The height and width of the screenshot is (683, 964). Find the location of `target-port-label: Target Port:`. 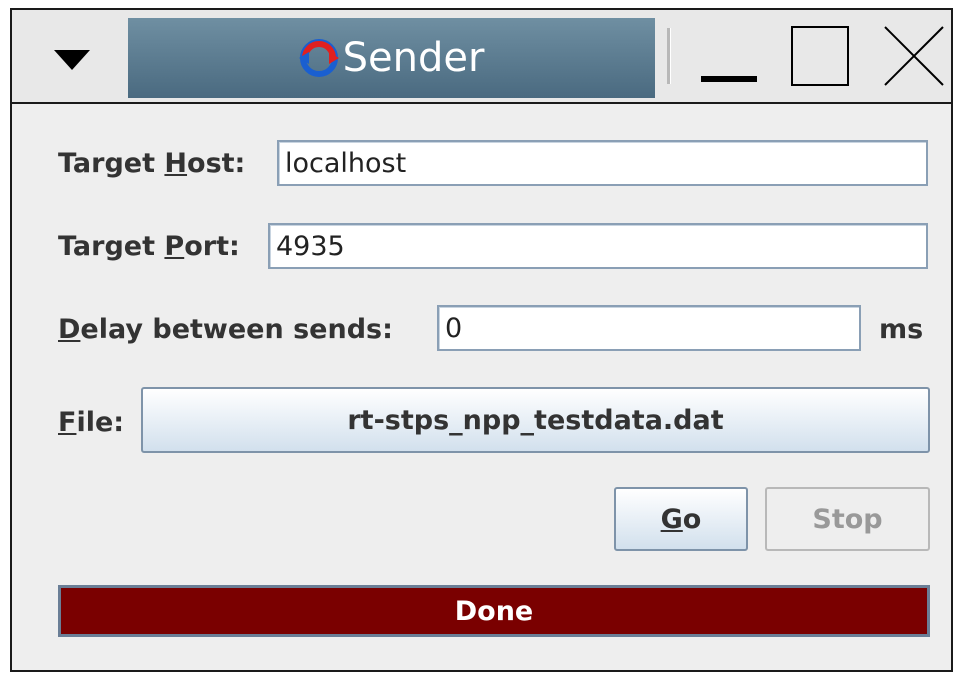

target-port-label: Target Port: is located at coordinates (149, 246).